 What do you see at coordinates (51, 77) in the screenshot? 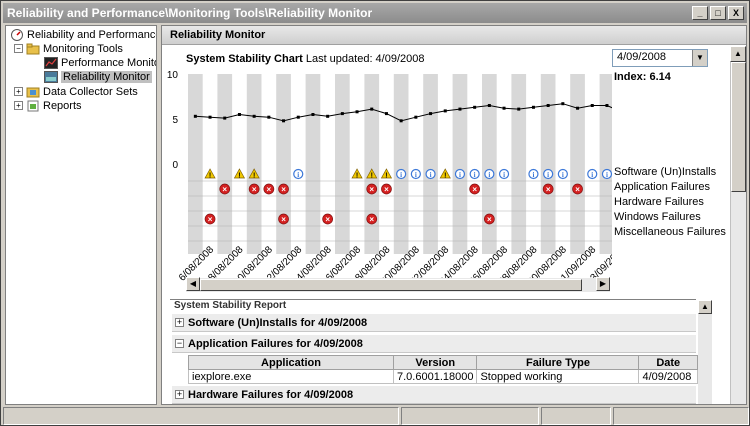
I see `reliability-chart-icon` at bounding box center [51, 77].